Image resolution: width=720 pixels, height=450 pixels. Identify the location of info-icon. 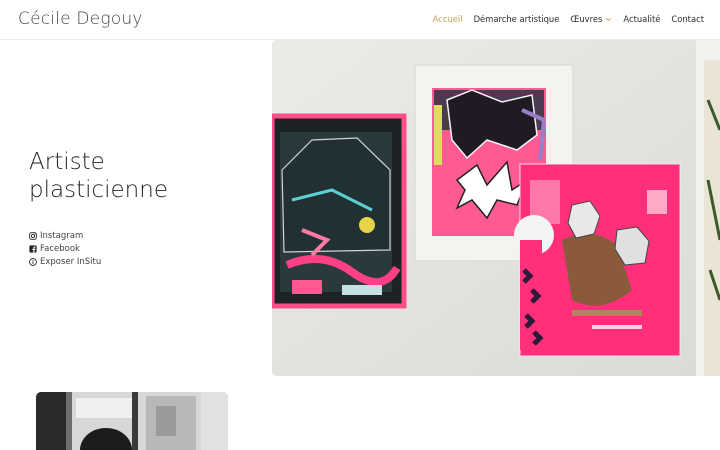
(33, 261).